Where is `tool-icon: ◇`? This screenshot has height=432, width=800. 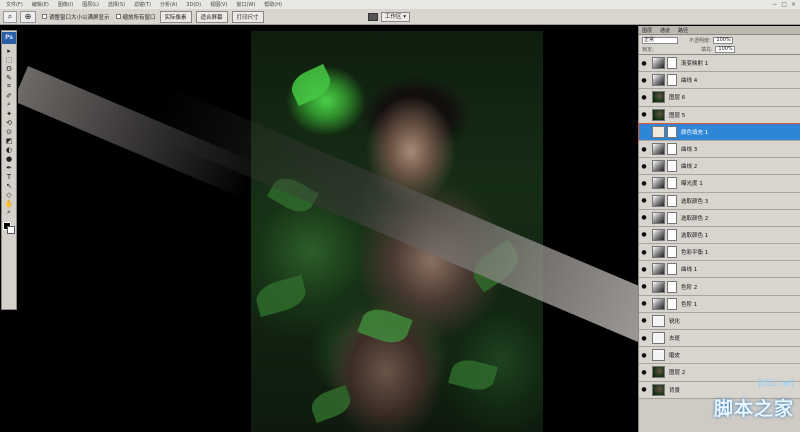
tool-icon: ◇ is located at coordinates (9, 194).